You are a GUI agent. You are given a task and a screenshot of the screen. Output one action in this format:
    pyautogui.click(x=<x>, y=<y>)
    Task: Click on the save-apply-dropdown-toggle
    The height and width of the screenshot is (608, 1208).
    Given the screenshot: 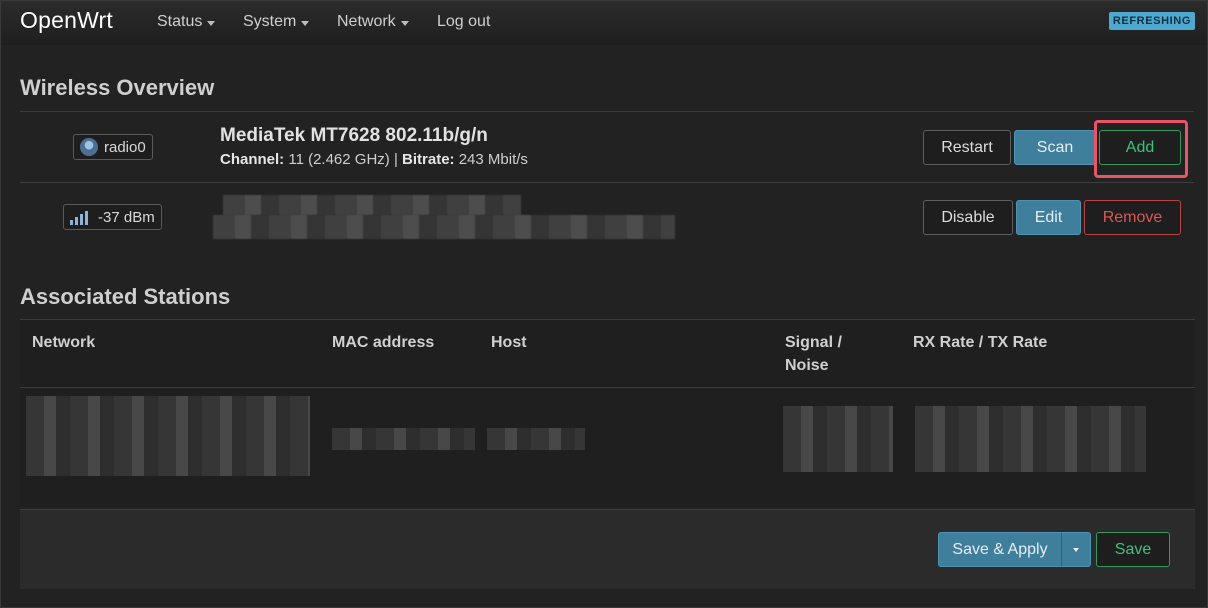 What is the action you would take?
    pyautogui.click(x=1076, y=549)
    